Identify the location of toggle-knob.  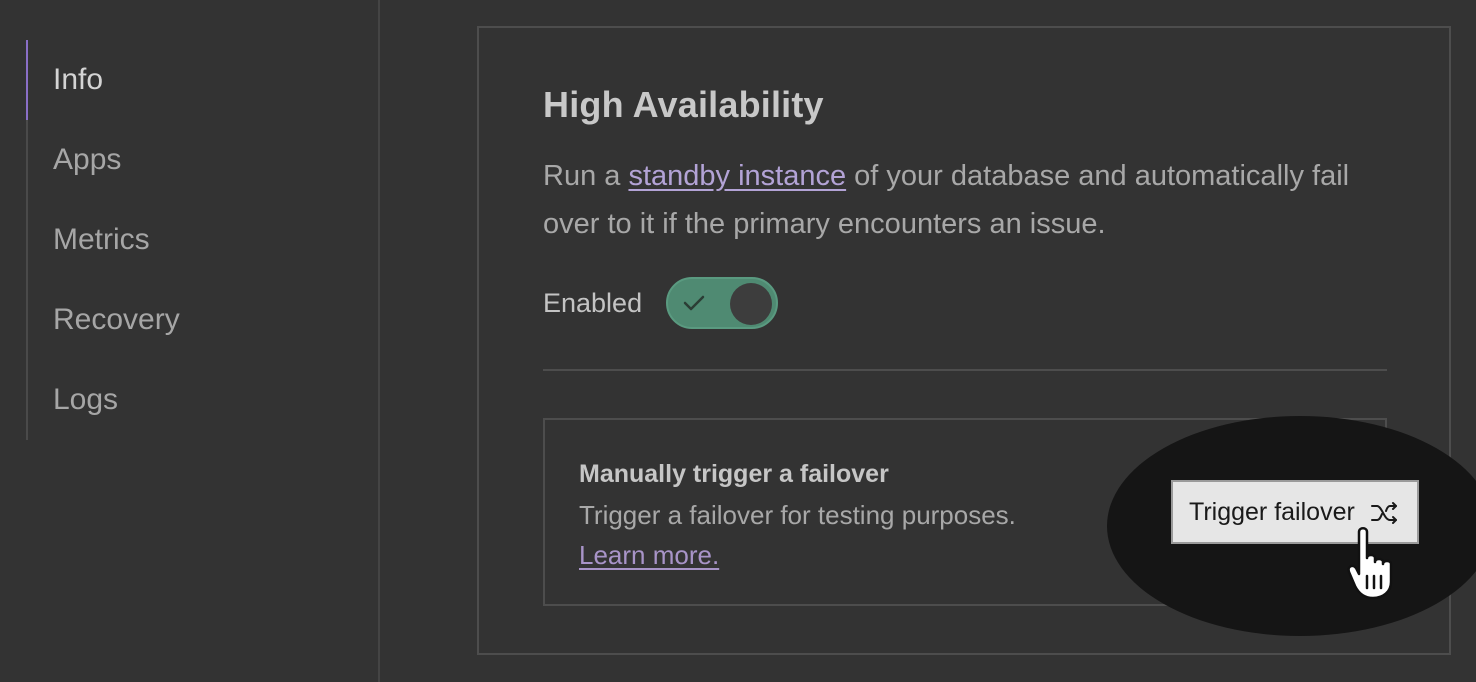
(751, 304).